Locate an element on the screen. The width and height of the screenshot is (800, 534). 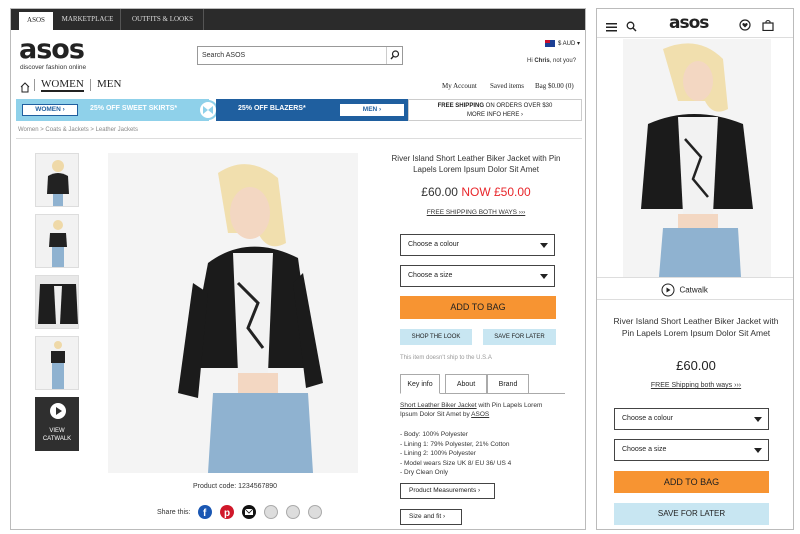
search-input: Search ASOS is located at coordinates (300, 55).